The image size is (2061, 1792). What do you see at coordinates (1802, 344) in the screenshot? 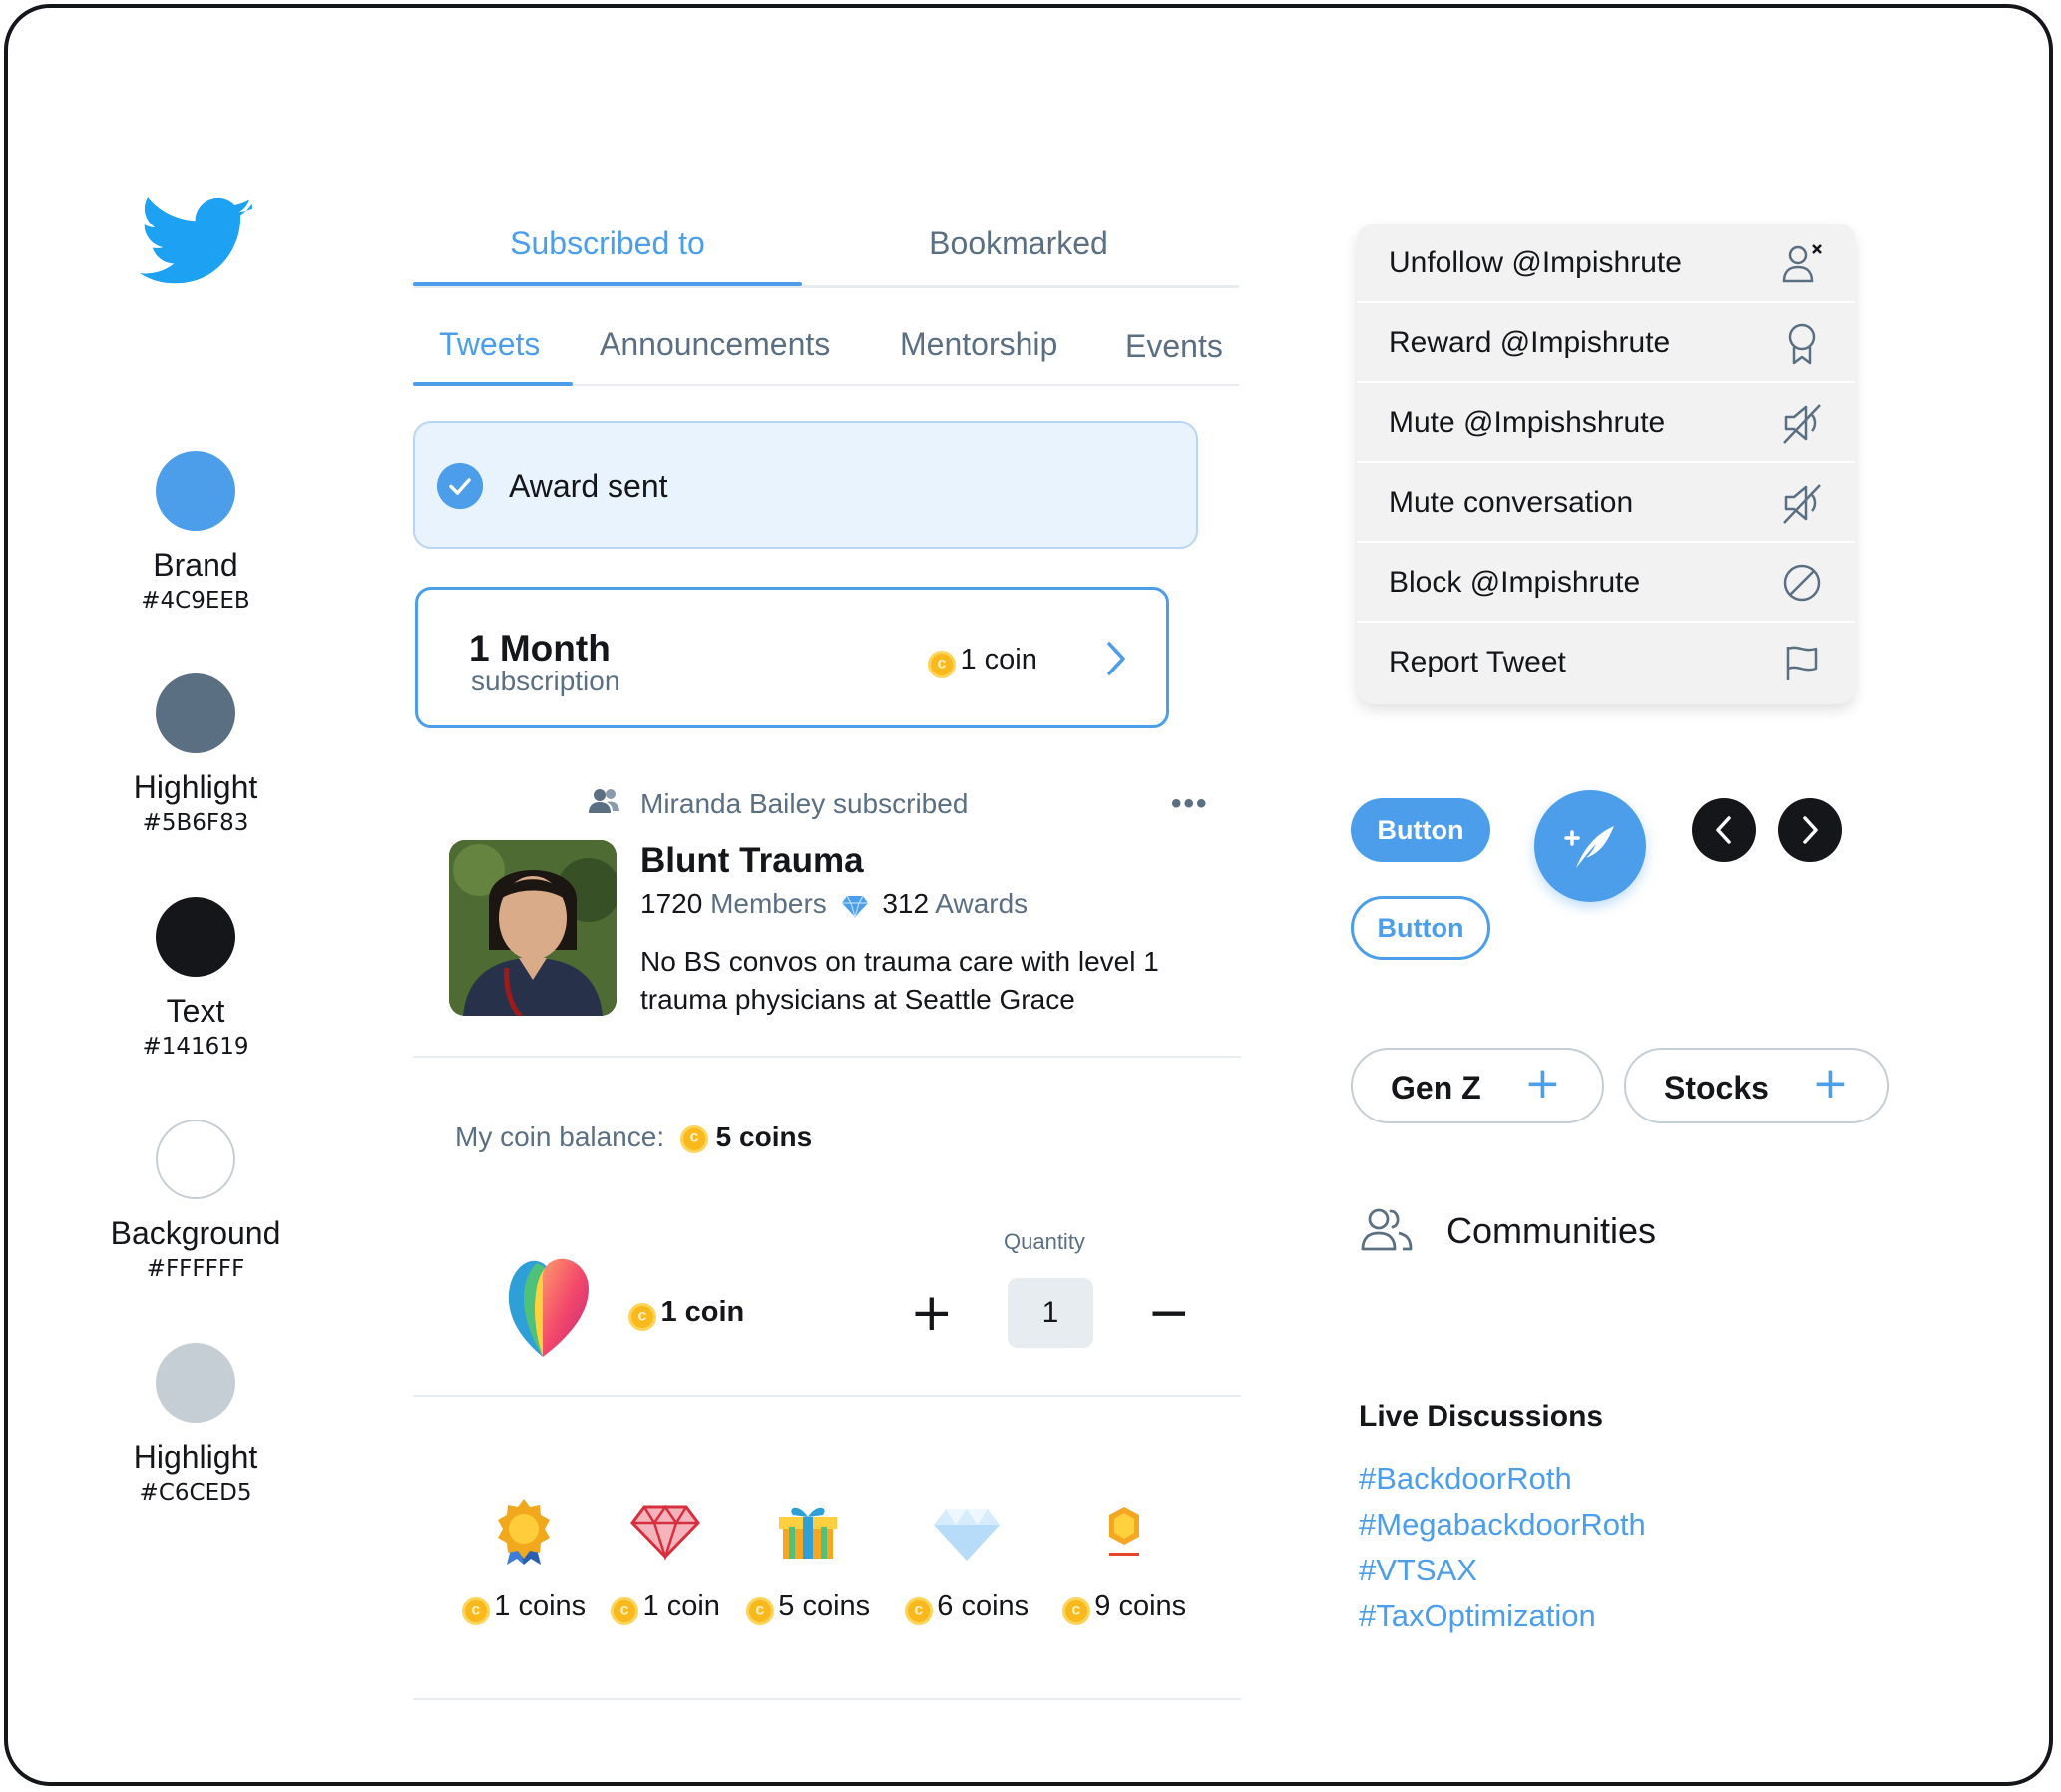
I see `award-ribbon-icon` at bounding box center [1802, 344].